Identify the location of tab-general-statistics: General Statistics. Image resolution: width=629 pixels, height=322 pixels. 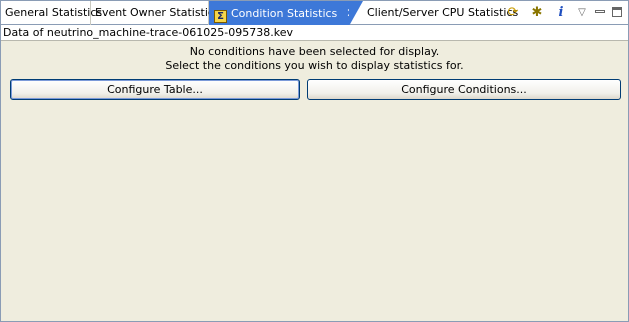
(51, 13).